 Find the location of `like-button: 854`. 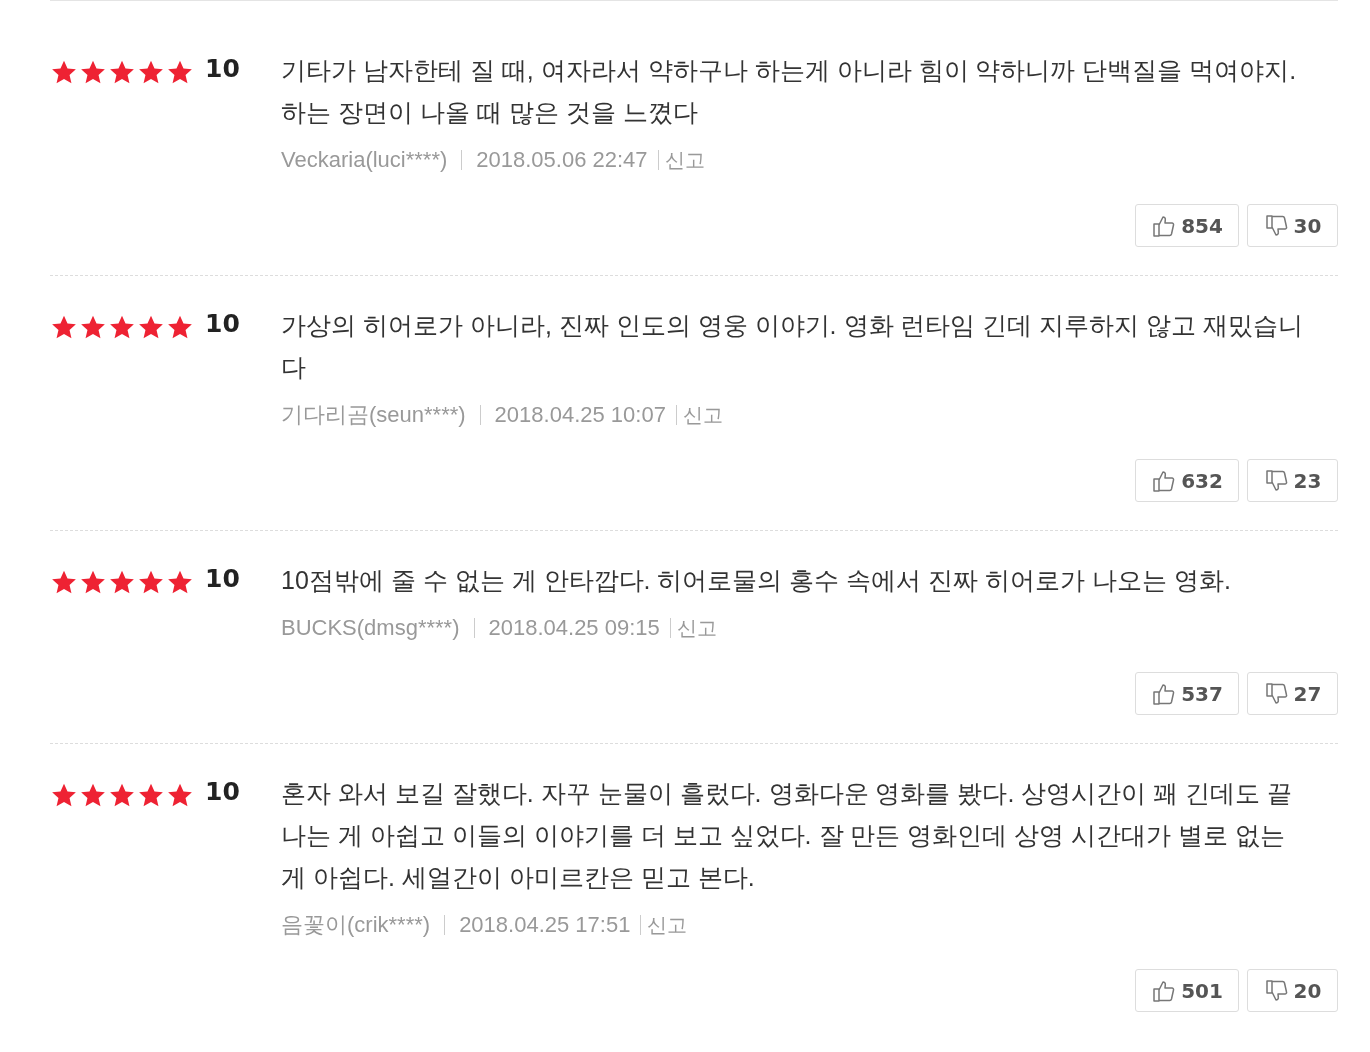

like-button: 854 is located at coordinates (1187, 225).